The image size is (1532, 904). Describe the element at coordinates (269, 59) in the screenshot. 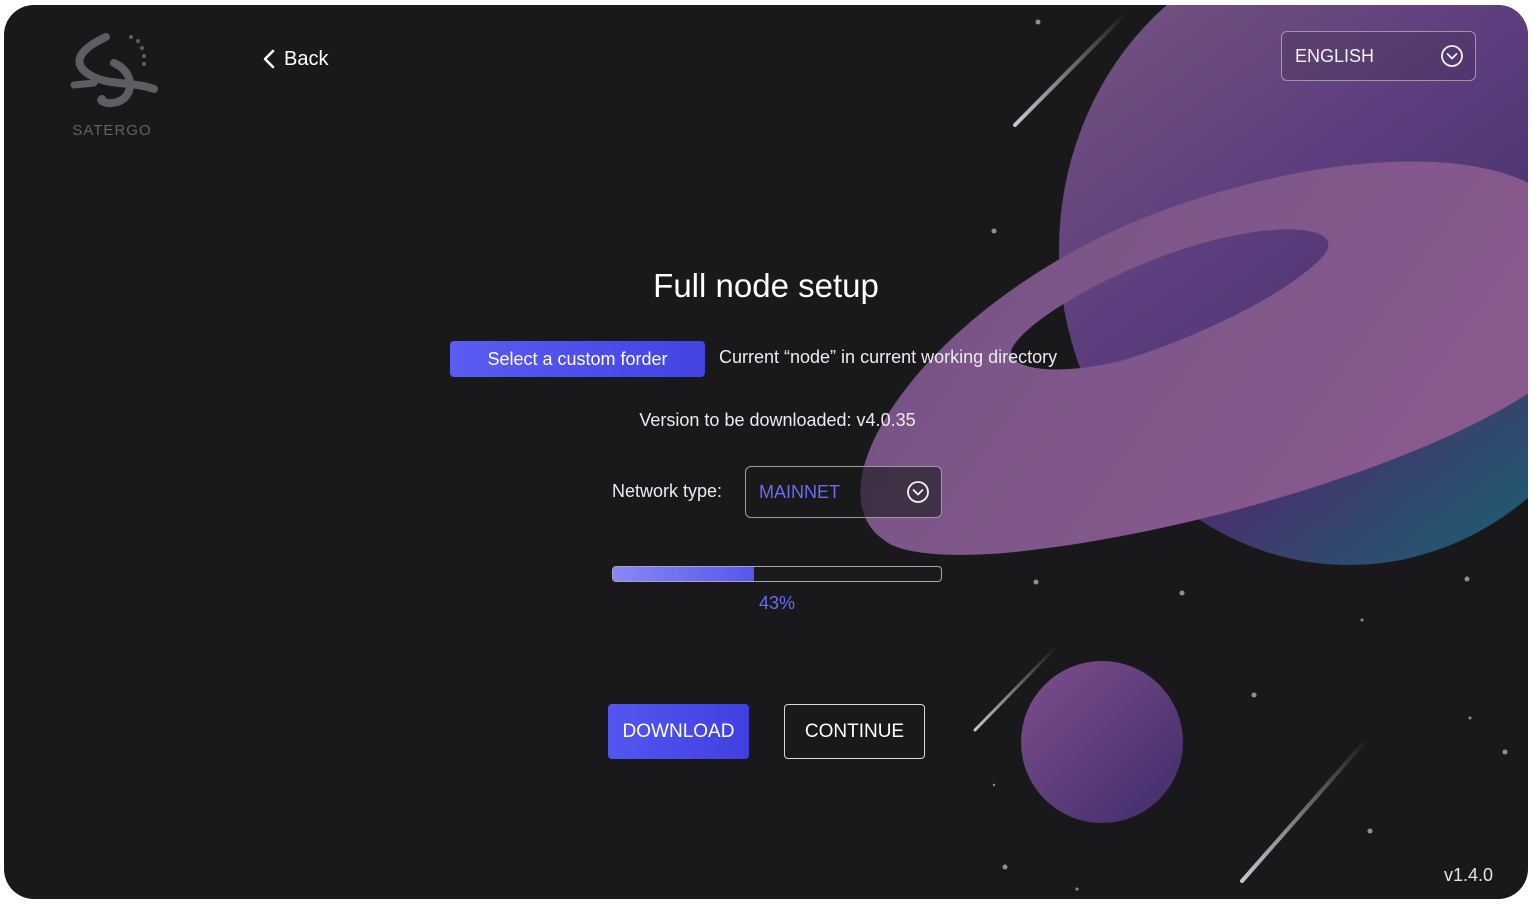

I see `chevron-left-icon` at that location.